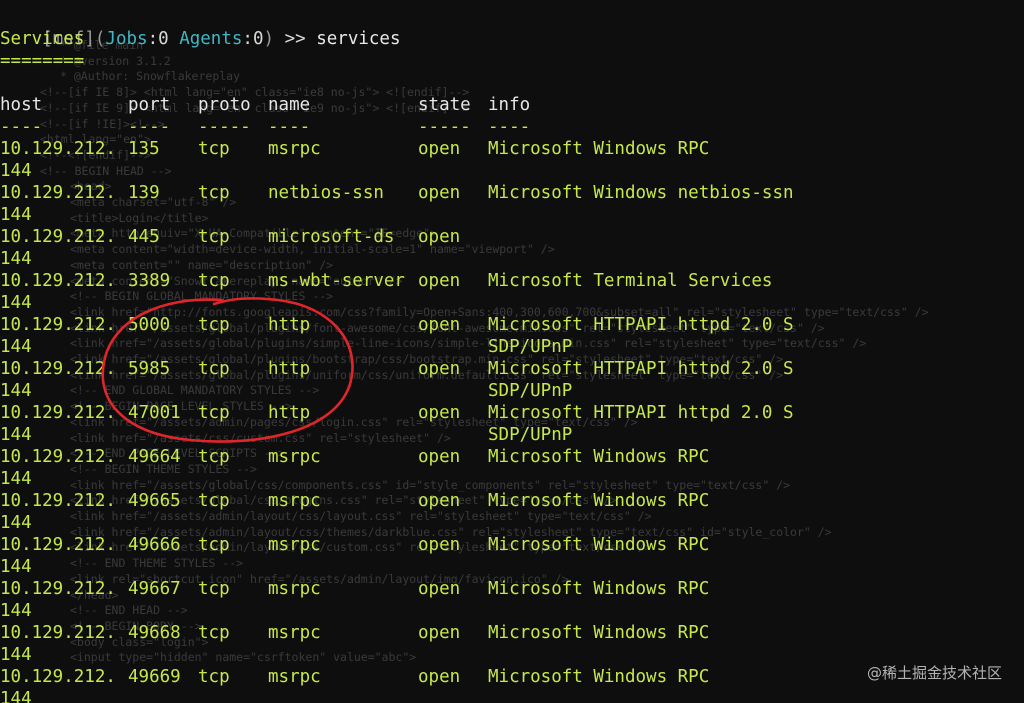 The image size is (1024, 703). What do you see at coordinates (144, 193) in the screenshot?
I see `cell-port: 139` at bounding box center [144, 193].